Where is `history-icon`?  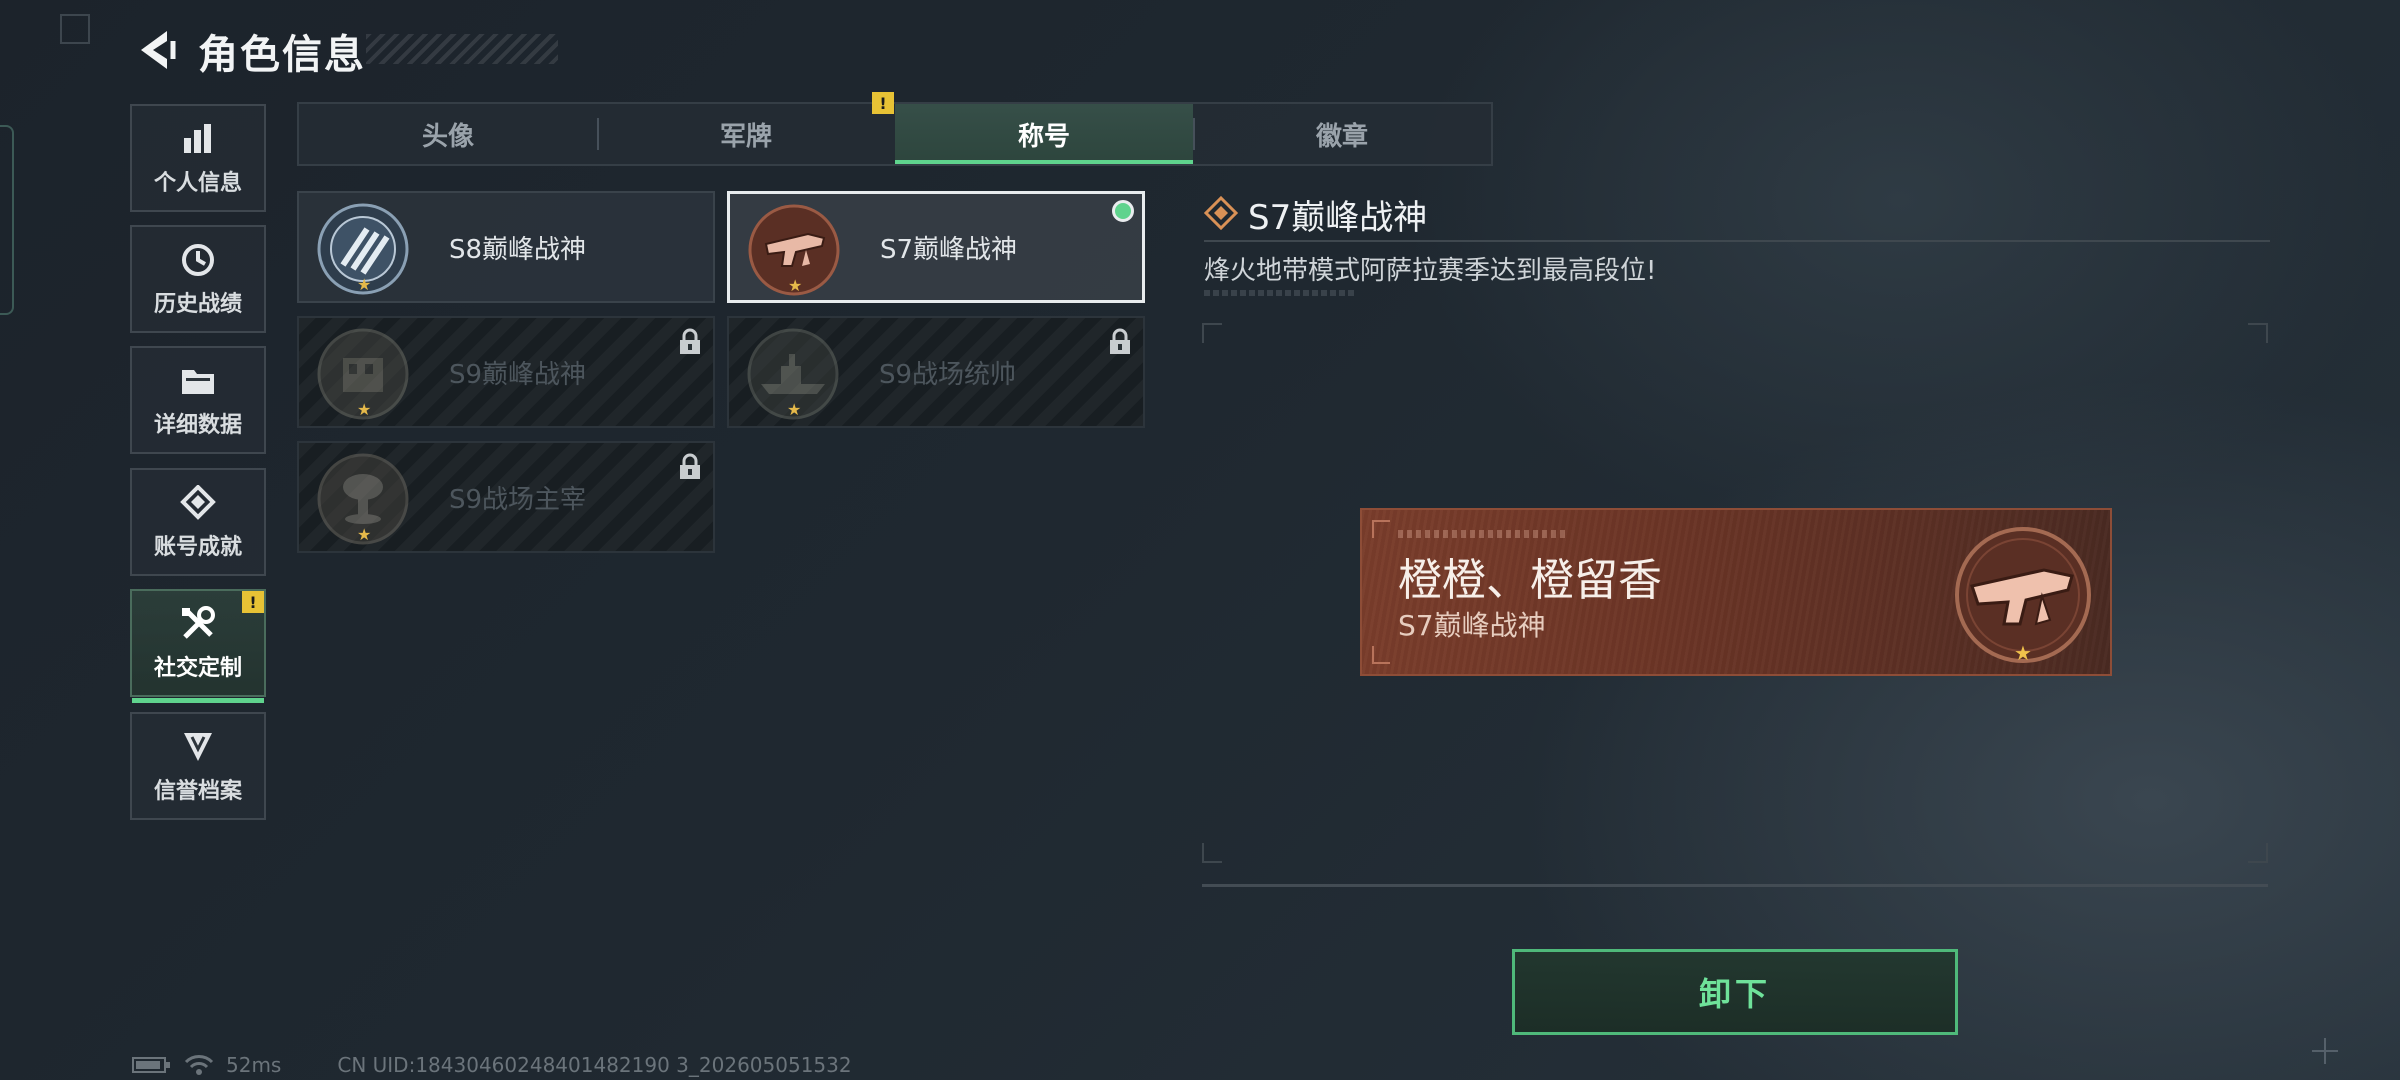
history-icon is located at coordinates (198, 260).